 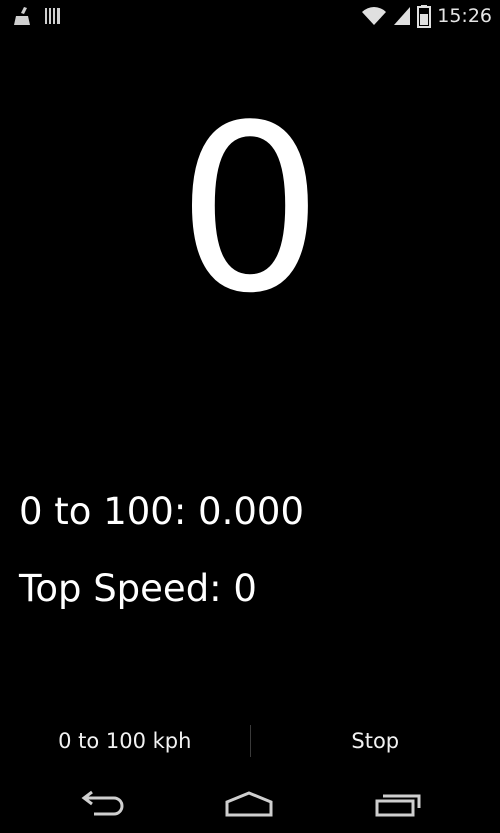 I want to click on wifi-icon, so click(x=374, y=16).